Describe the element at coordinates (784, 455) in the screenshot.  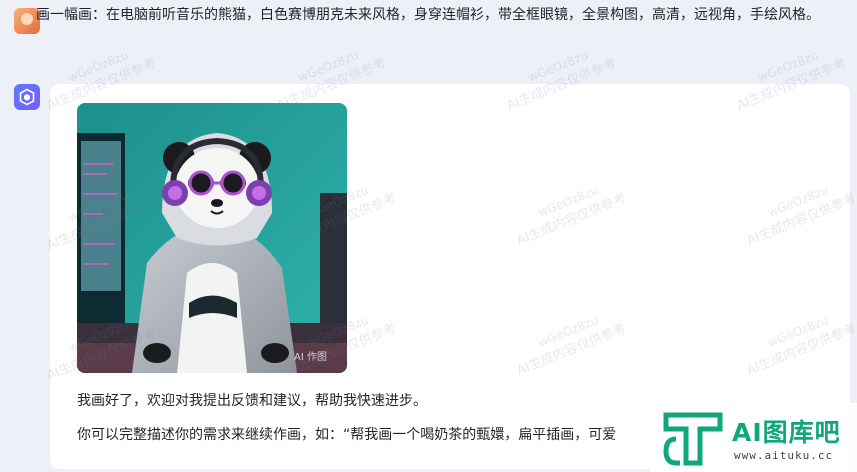
I see `brand-url: www.aituku.cc` at that location.